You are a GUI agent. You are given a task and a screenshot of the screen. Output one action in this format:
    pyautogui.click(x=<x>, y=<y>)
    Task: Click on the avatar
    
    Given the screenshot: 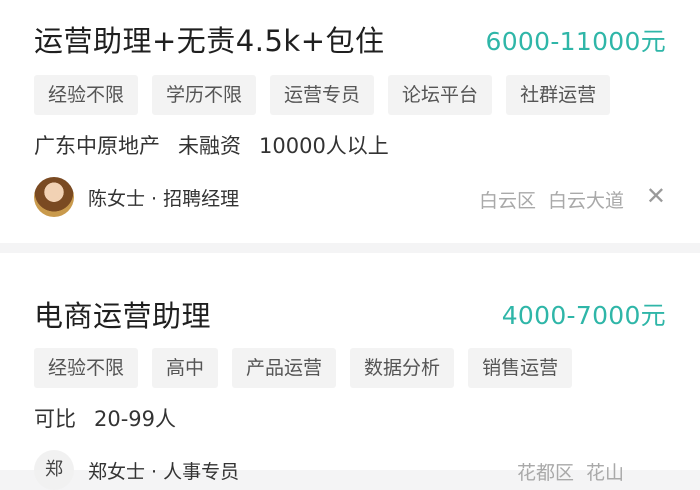 What is the action you would take?
    pyautogui.click(x=54, y=197)
    